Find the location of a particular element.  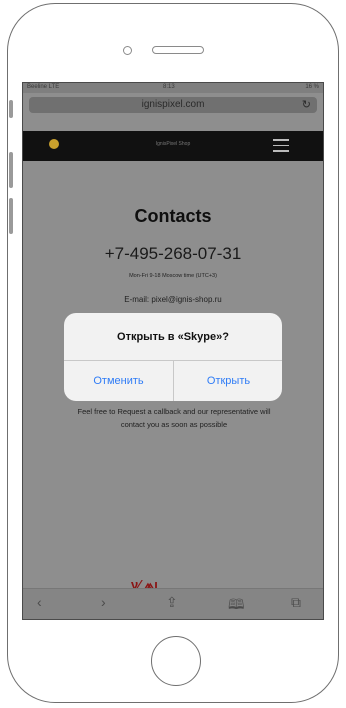

hamburger-menu-icon is located at coordinates (281, 147).